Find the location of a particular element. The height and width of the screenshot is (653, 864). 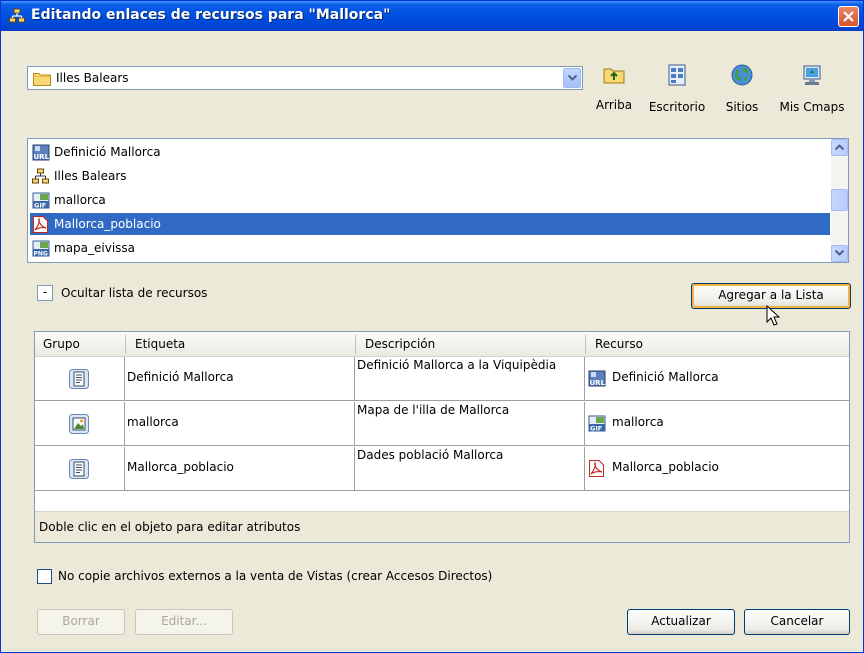

globe-icon is located at coordinates (742, 75).